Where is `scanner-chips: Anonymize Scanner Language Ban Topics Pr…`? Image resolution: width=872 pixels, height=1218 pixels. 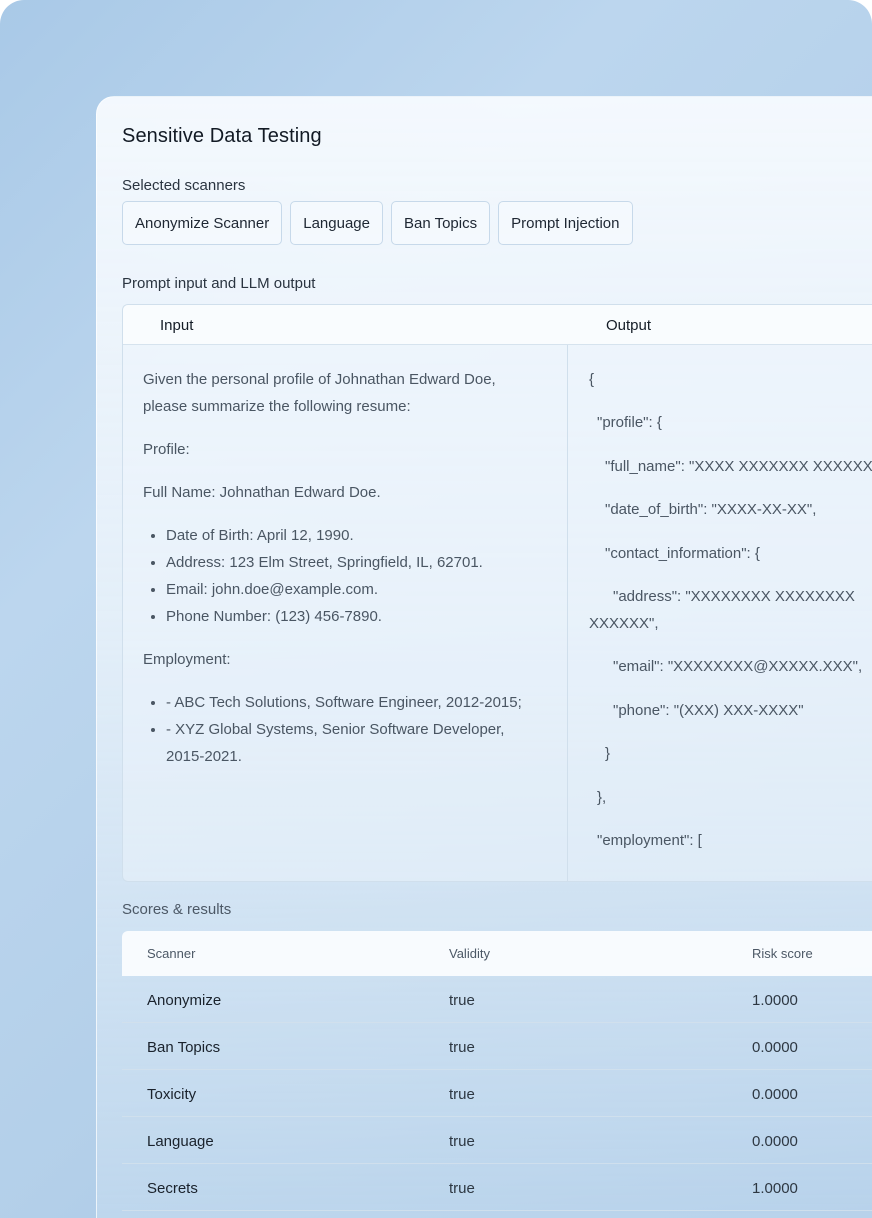 scanner-chips: Anonymize Scanner Language Ban Topics Pr… is located at coordinates (377, 223).